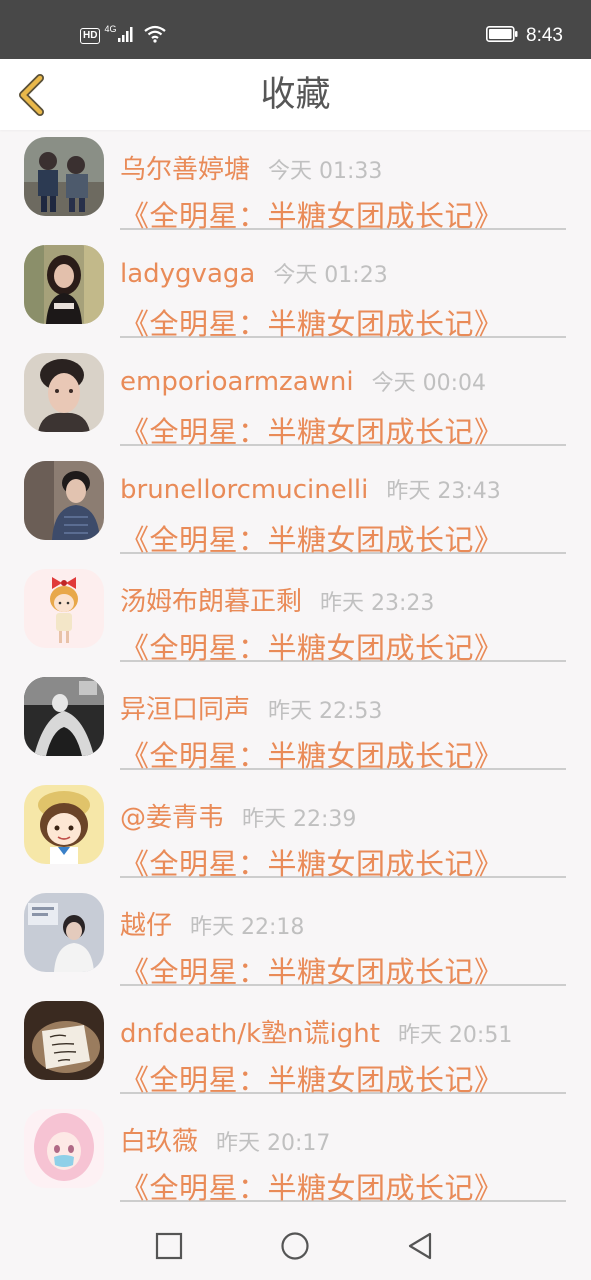  Describe the element at coordinates (343, 1156) in the screenshot. I see `list-item-text: 白玖薇 昨天 20:17 《全明星：半糖女团成长记》` at that location.